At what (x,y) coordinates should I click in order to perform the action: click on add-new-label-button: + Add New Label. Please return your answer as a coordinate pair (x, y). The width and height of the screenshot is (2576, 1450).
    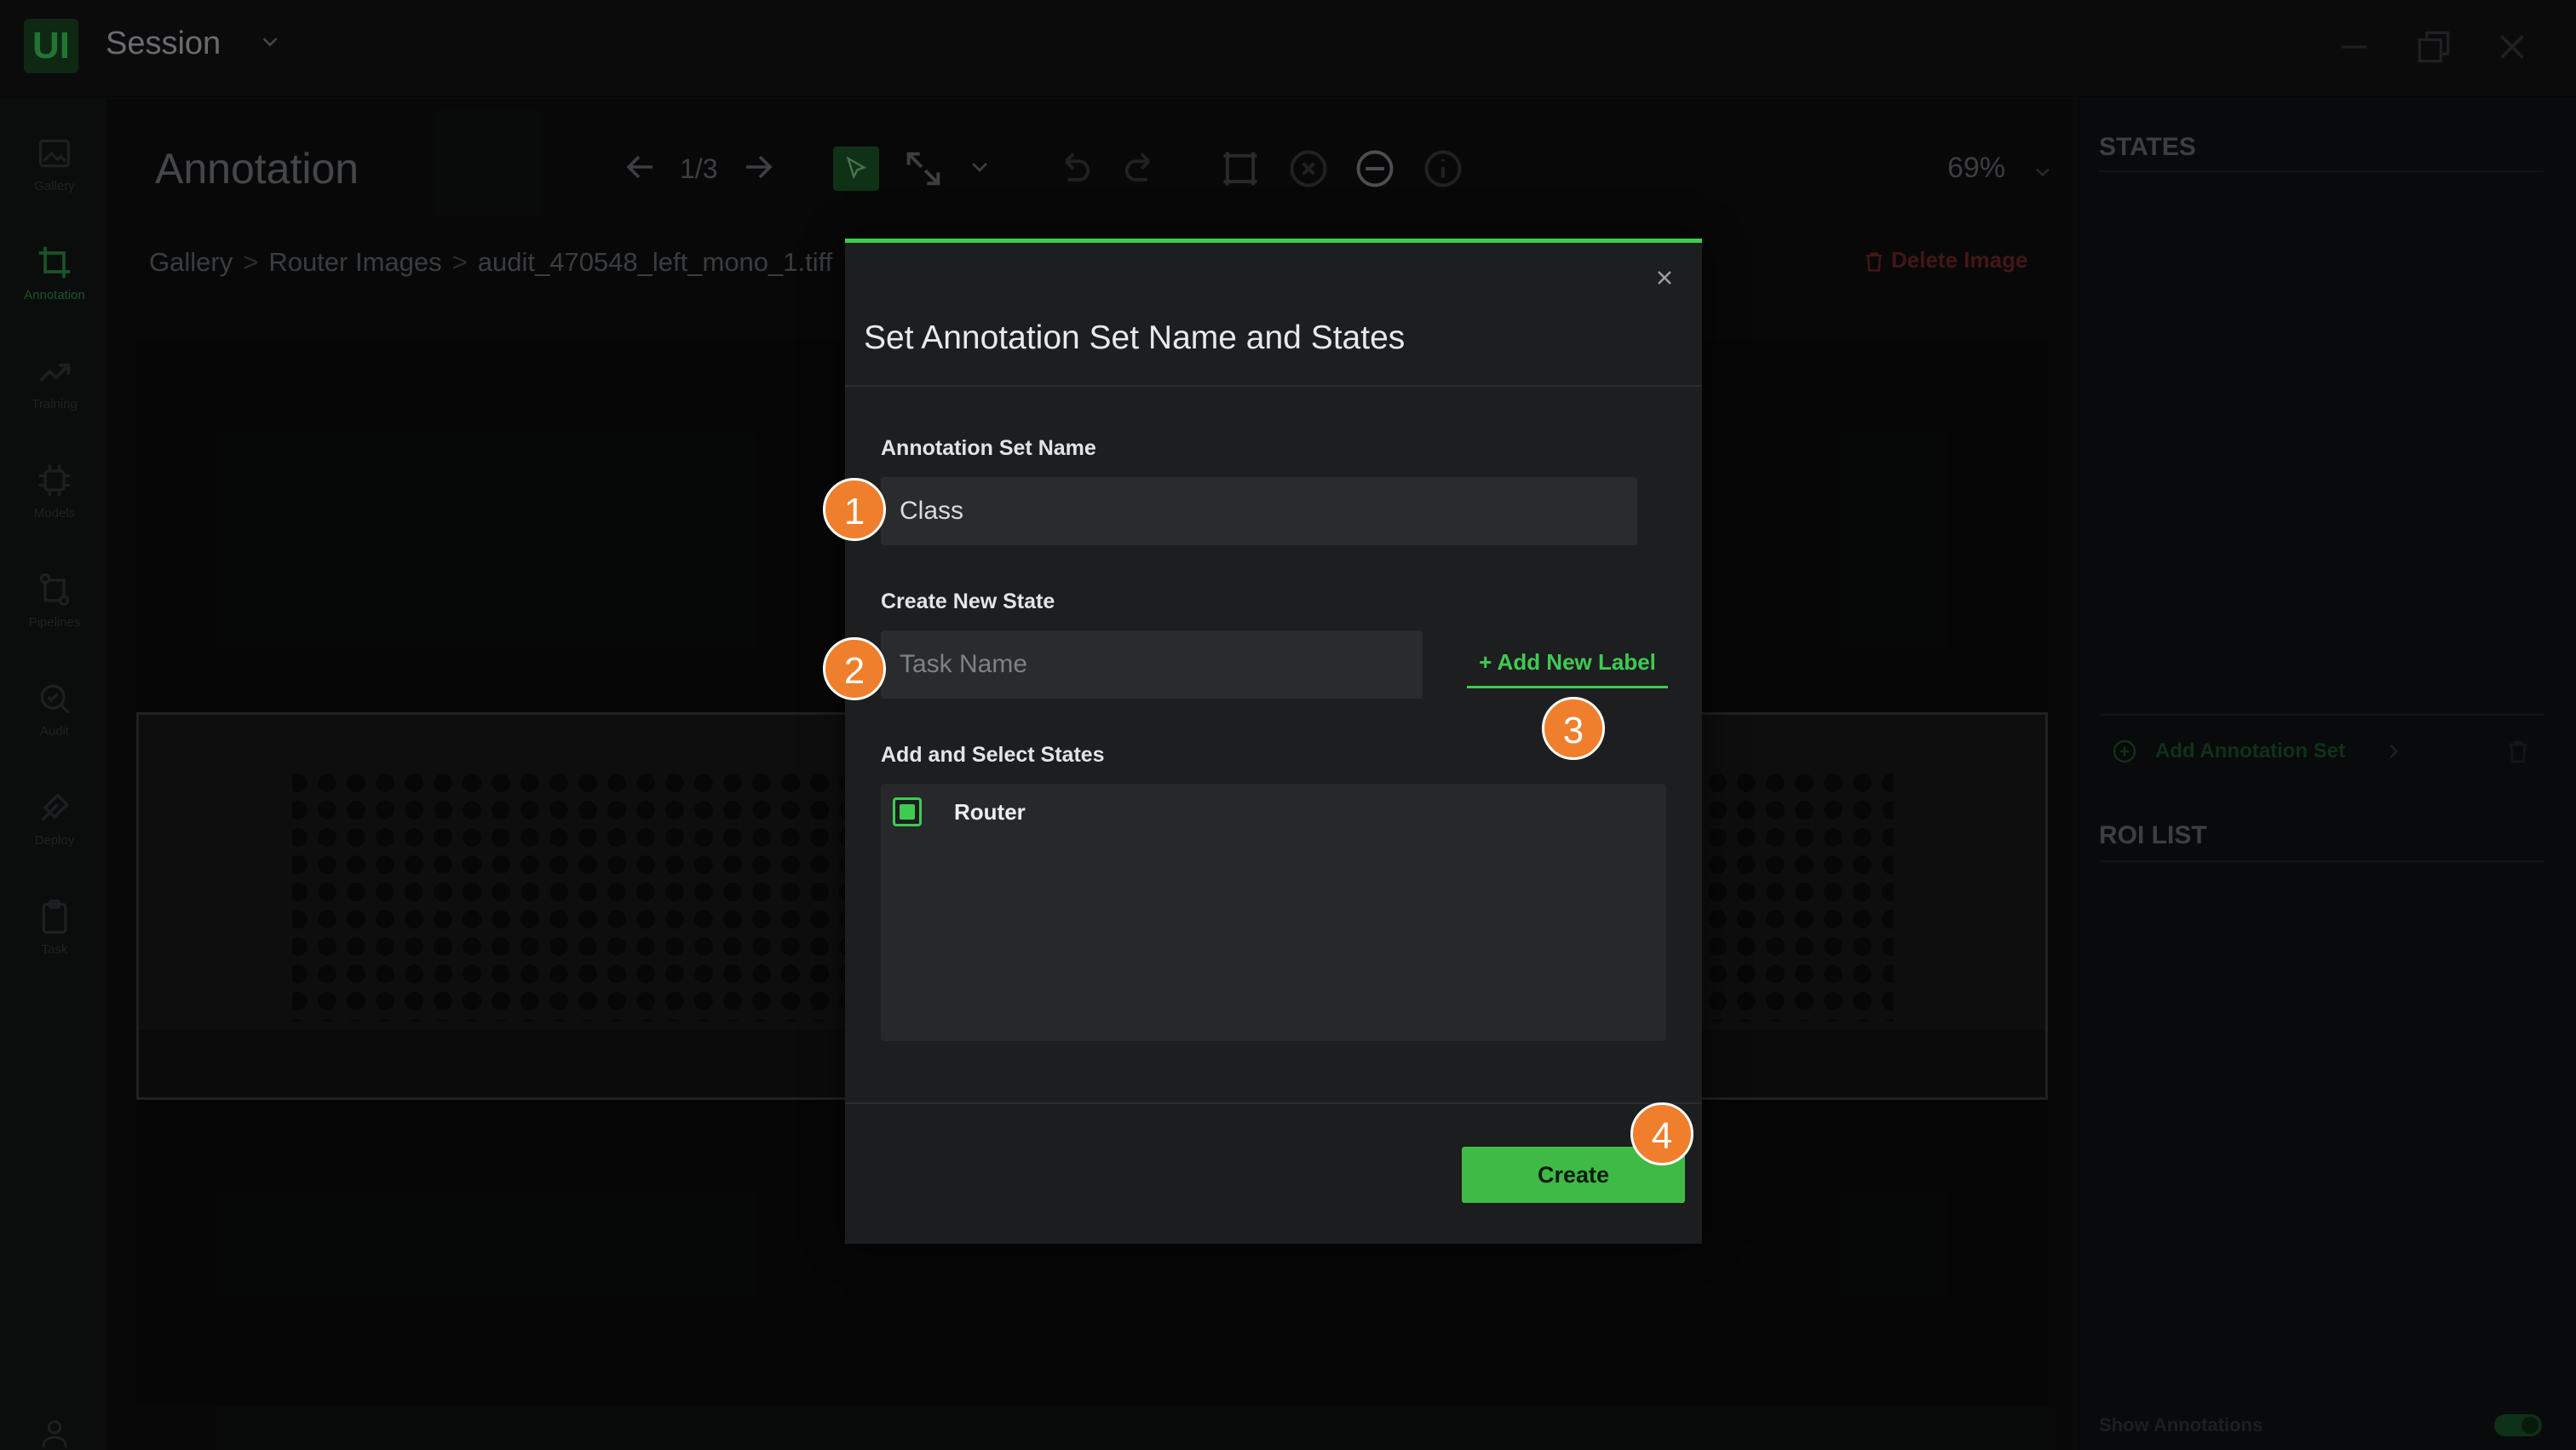
    Looking at the image, I should click on (1567, 668).